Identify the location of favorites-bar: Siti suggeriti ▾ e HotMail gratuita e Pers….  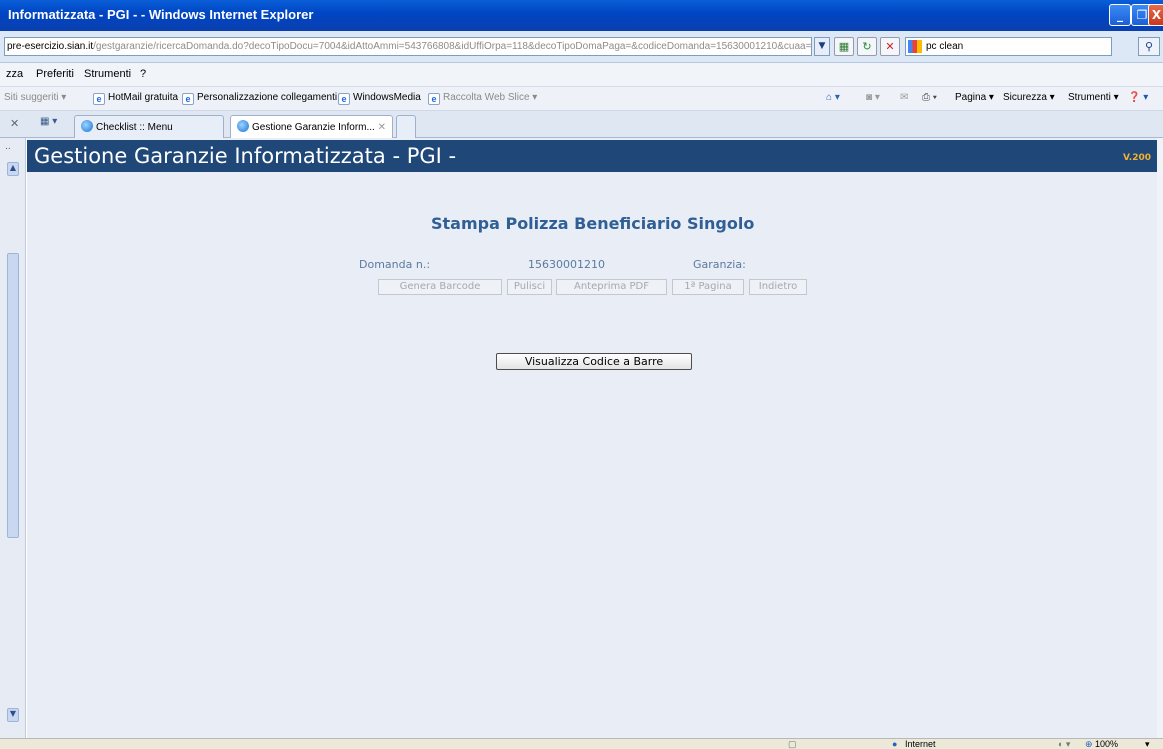
(581, 99).